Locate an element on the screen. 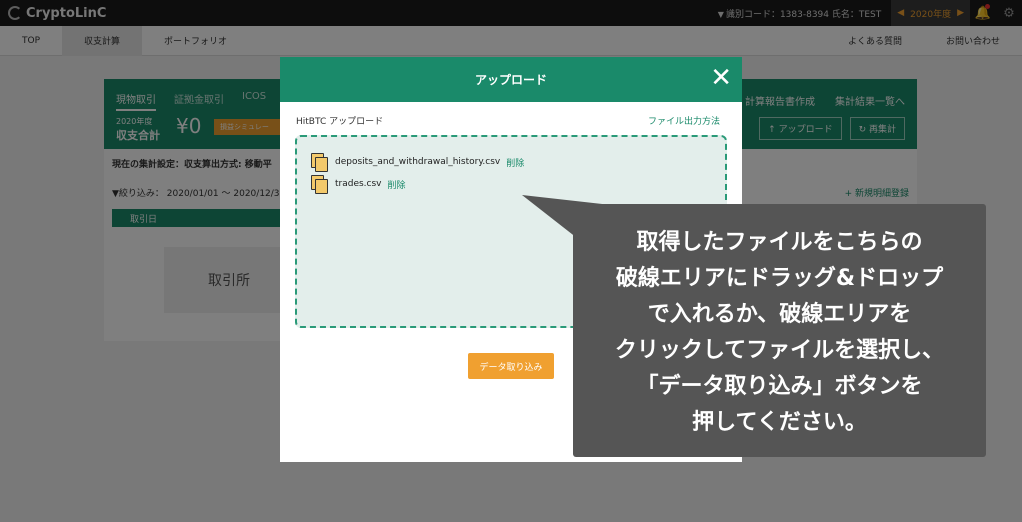  file-item: trades.csv 削除 is located at coordinates (358, 184).